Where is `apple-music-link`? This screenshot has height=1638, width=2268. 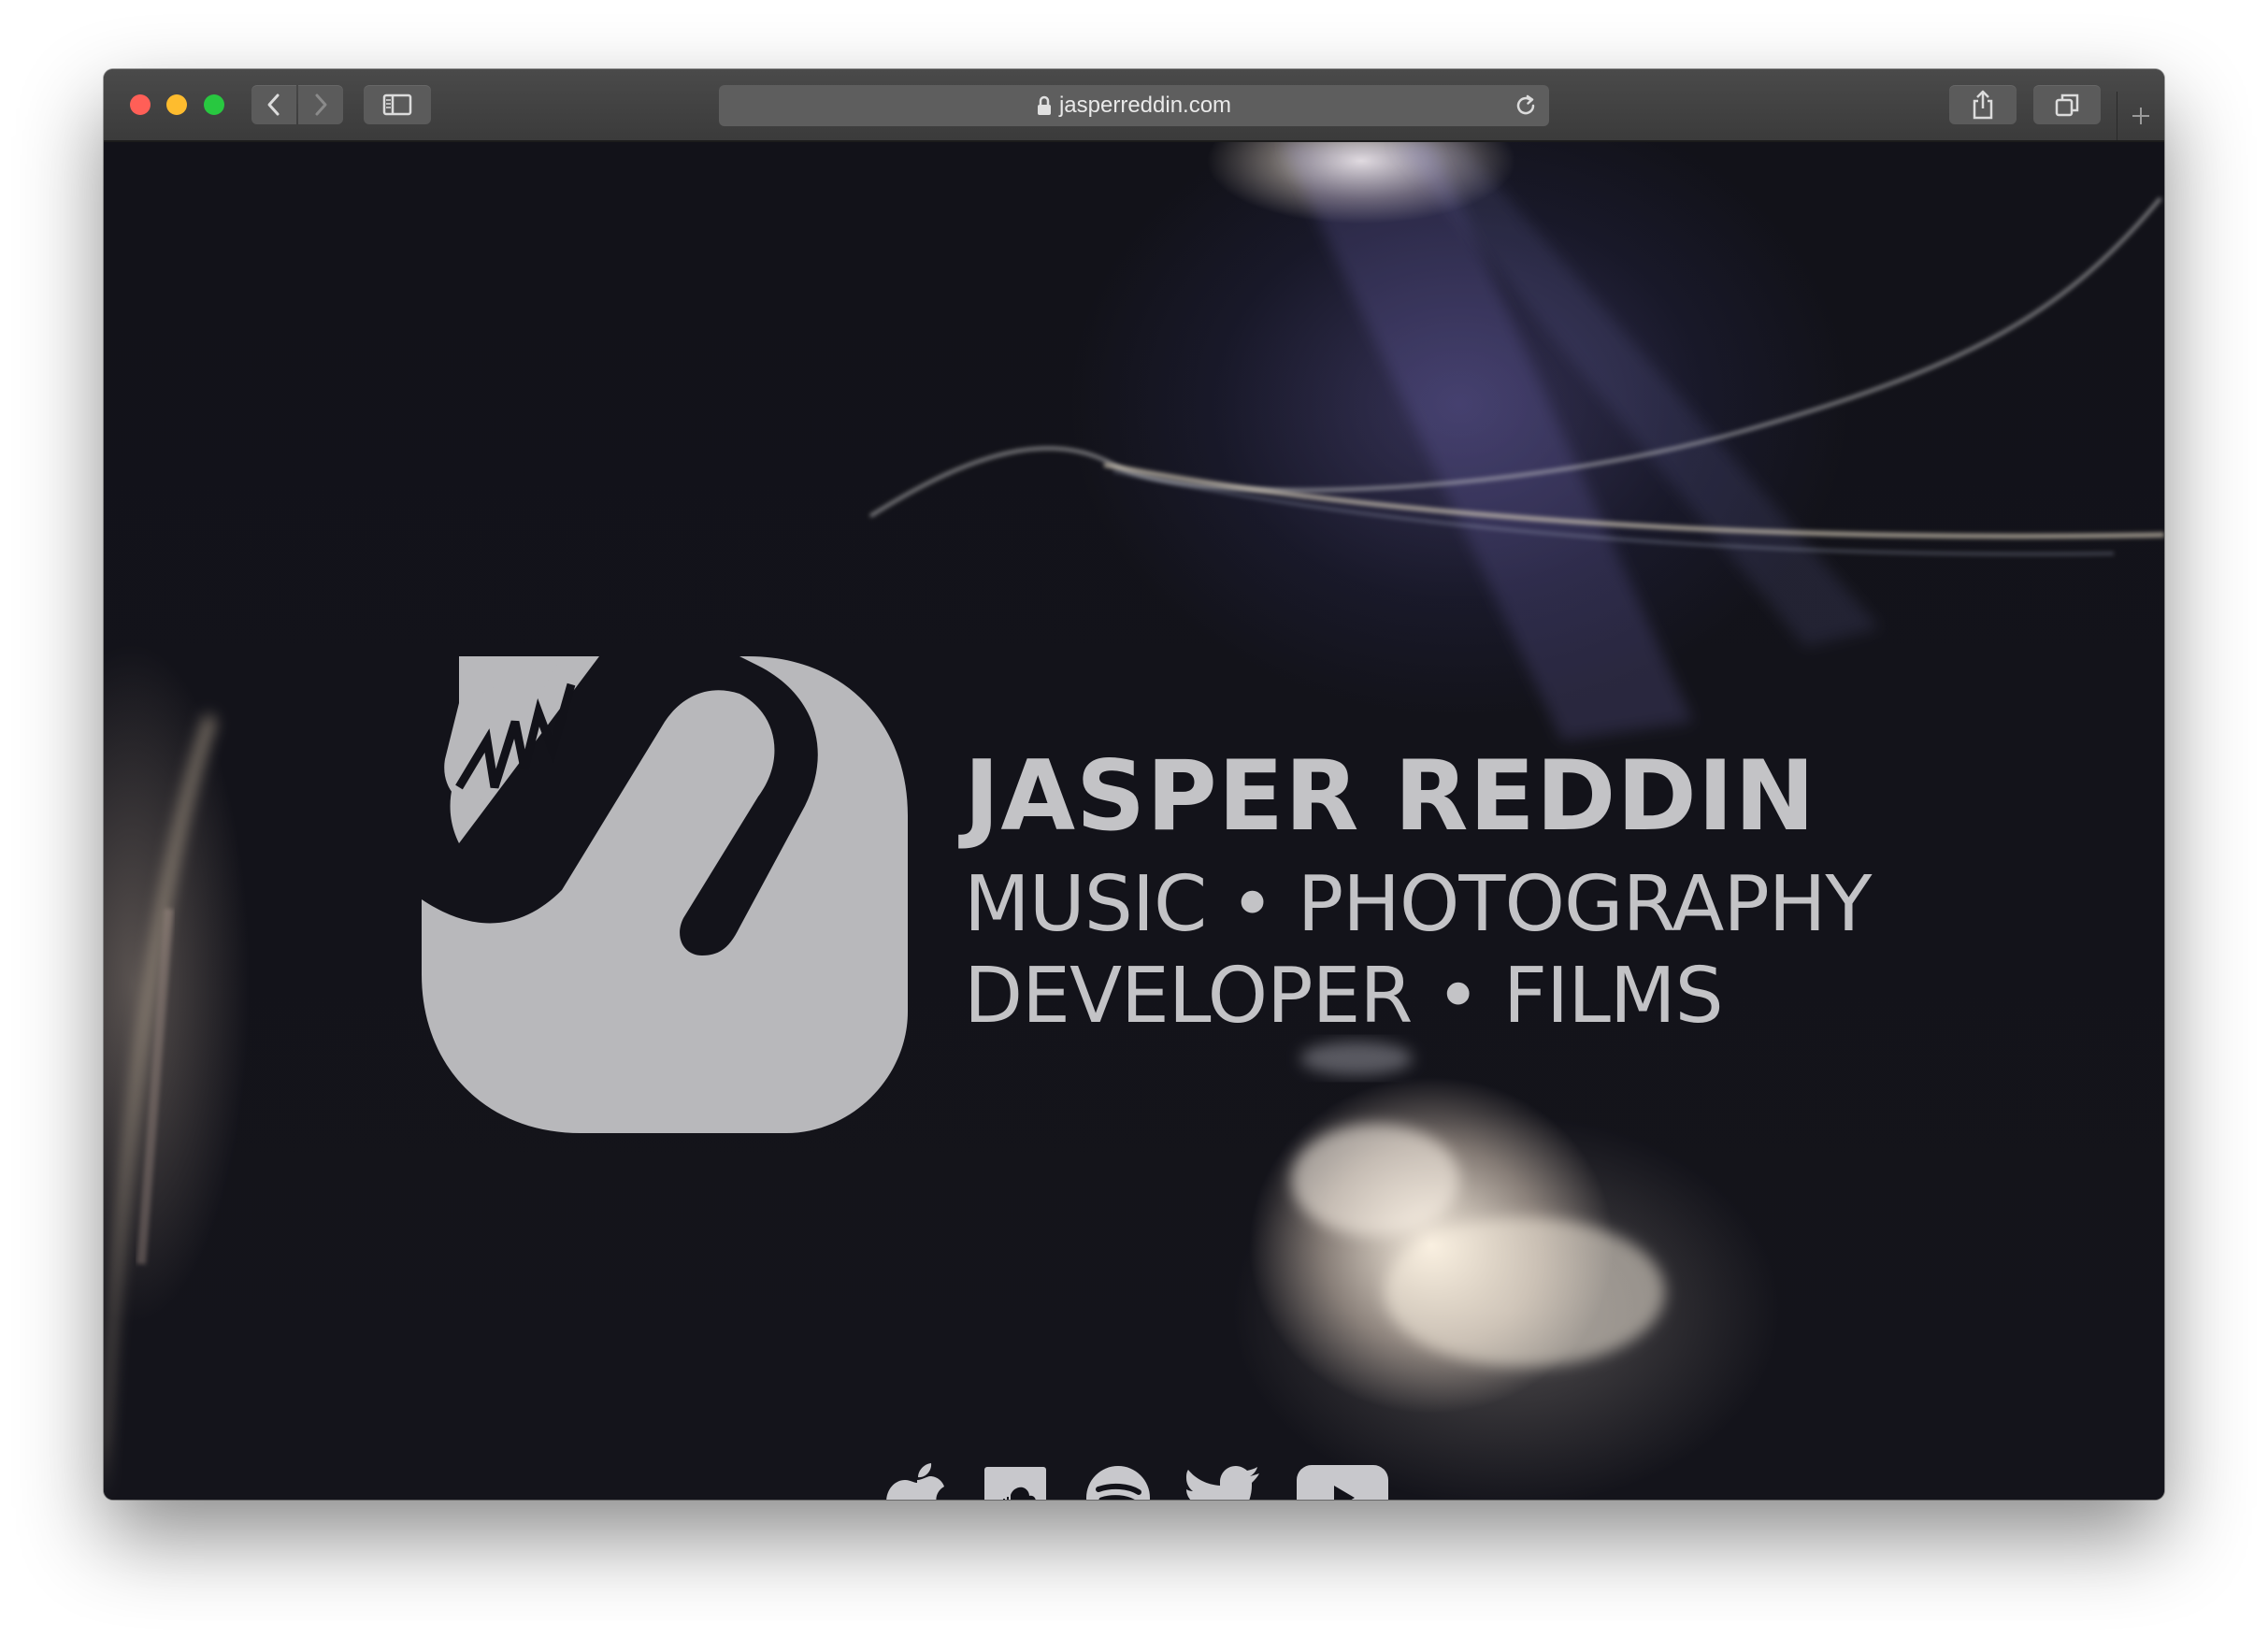 apple-music-link is located at coordinates (917, 1480).